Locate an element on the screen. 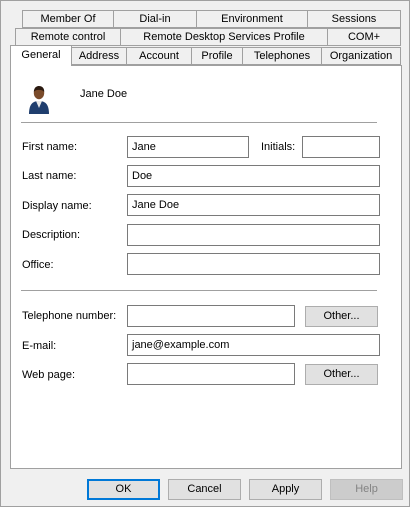 This screenshot has width=410, height=507. tab-remote-desktop-services-profile: Remote Desktop Services Profile is located at coordinates (224, 37).